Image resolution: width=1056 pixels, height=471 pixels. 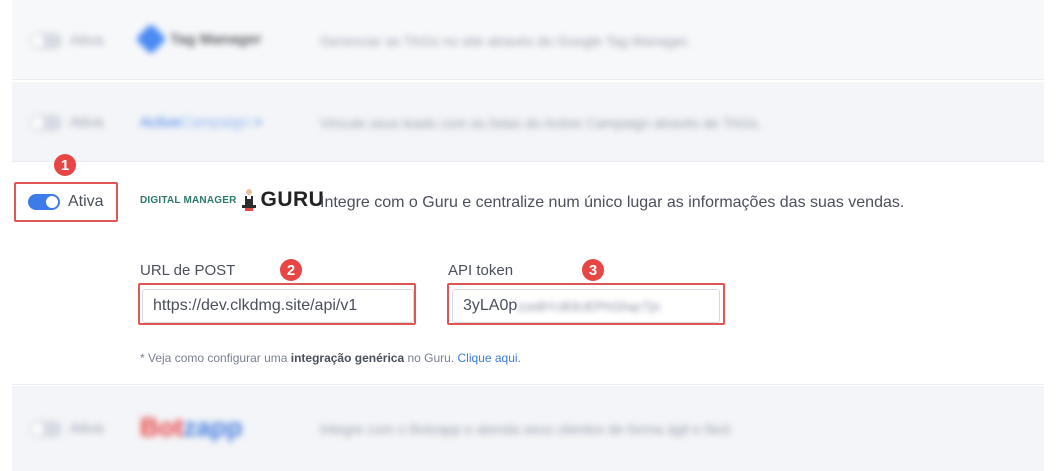 I want to click on highlight-token-field, so click(x=586, y=304).